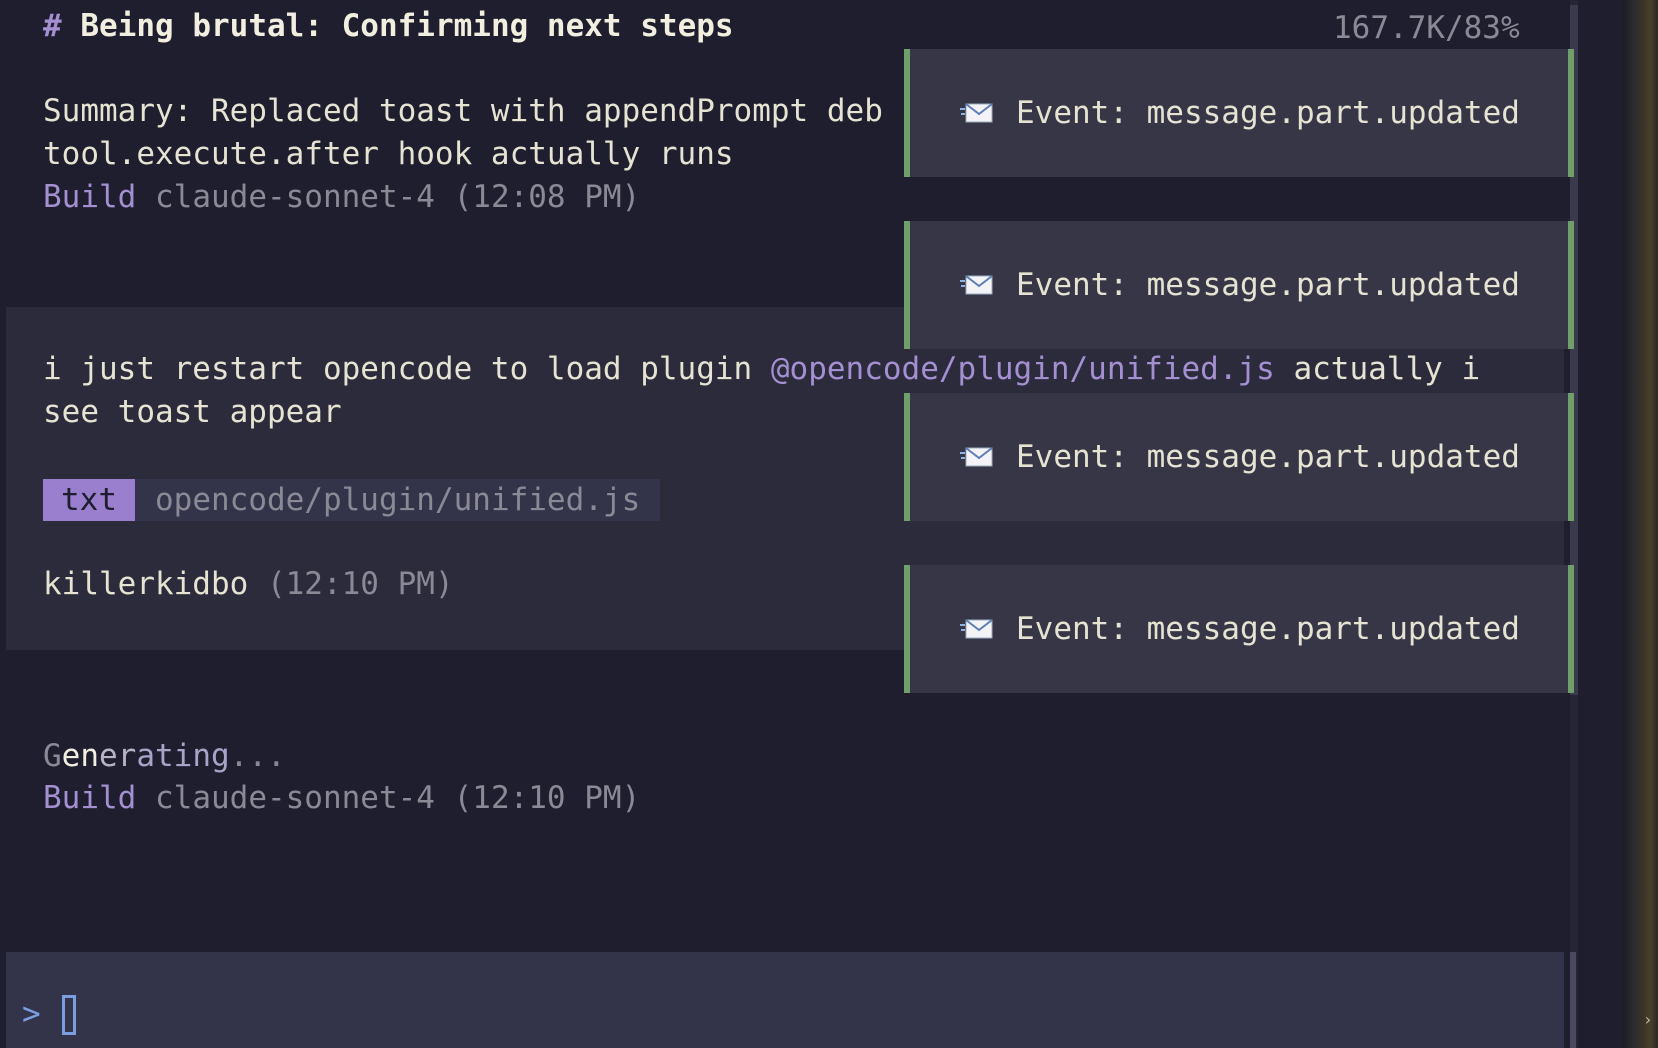  Describe the element at coordinates (118, 756) in the screenshot. I see `gen-part-2: er` at that location.